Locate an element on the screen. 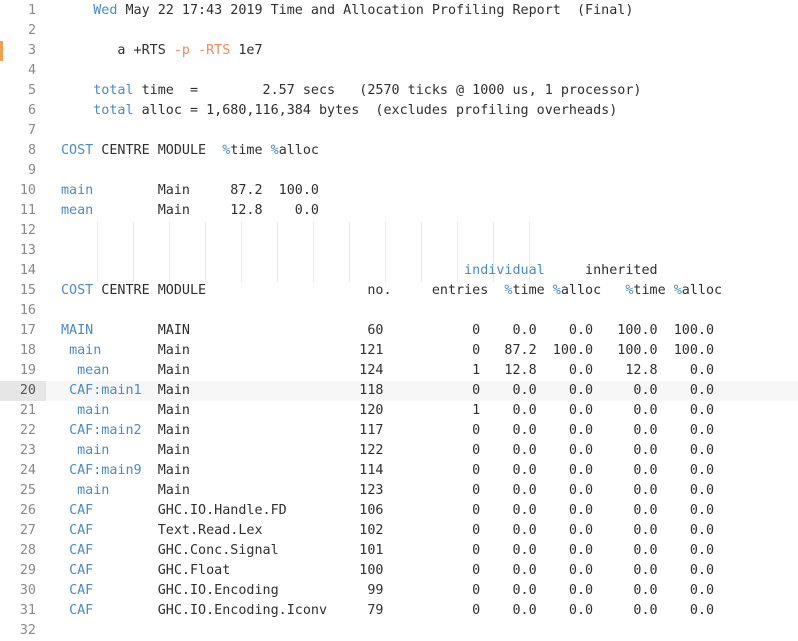 The width and height of the screenshot is (798, 641). code-line: 24 CAF:main9 Main 114 0 0.0 0.0 0.0 0.0 is located at coordinates (399, 471).